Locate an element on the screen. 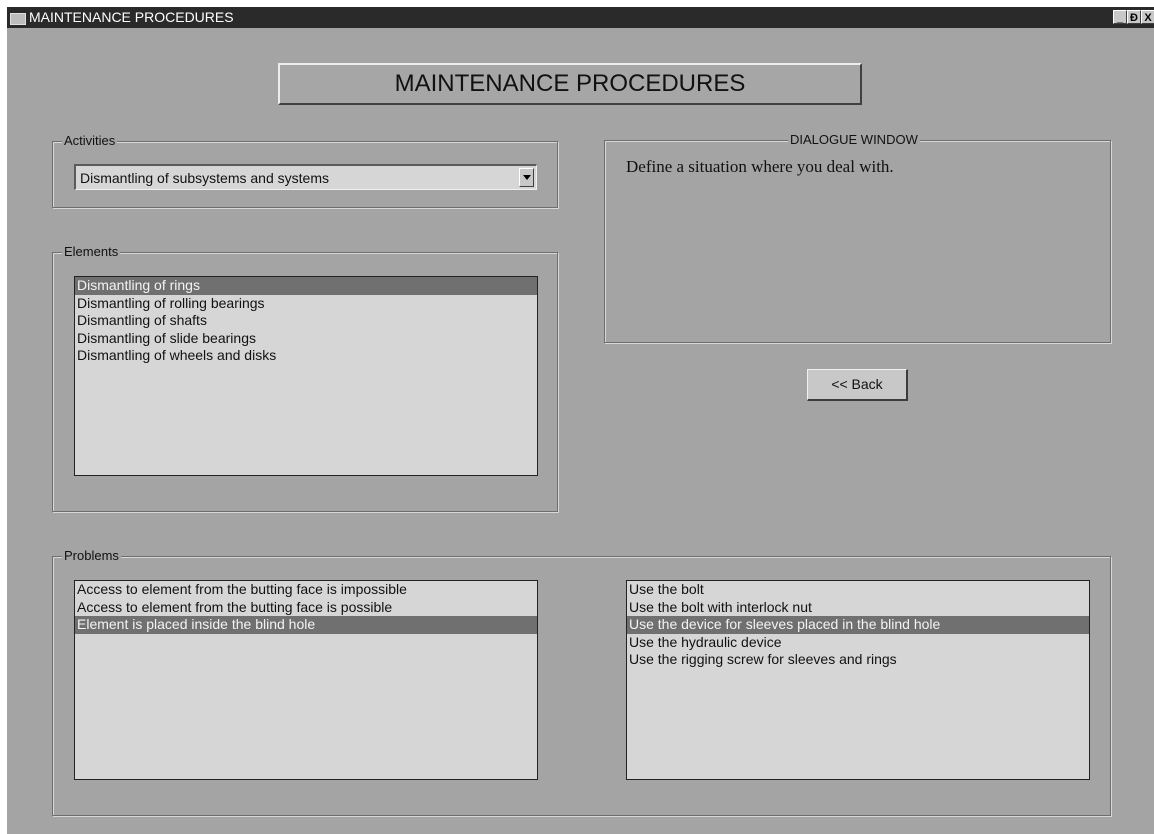  list-item: Element is placed inside the blind hole is located at coordinates (306, 625).